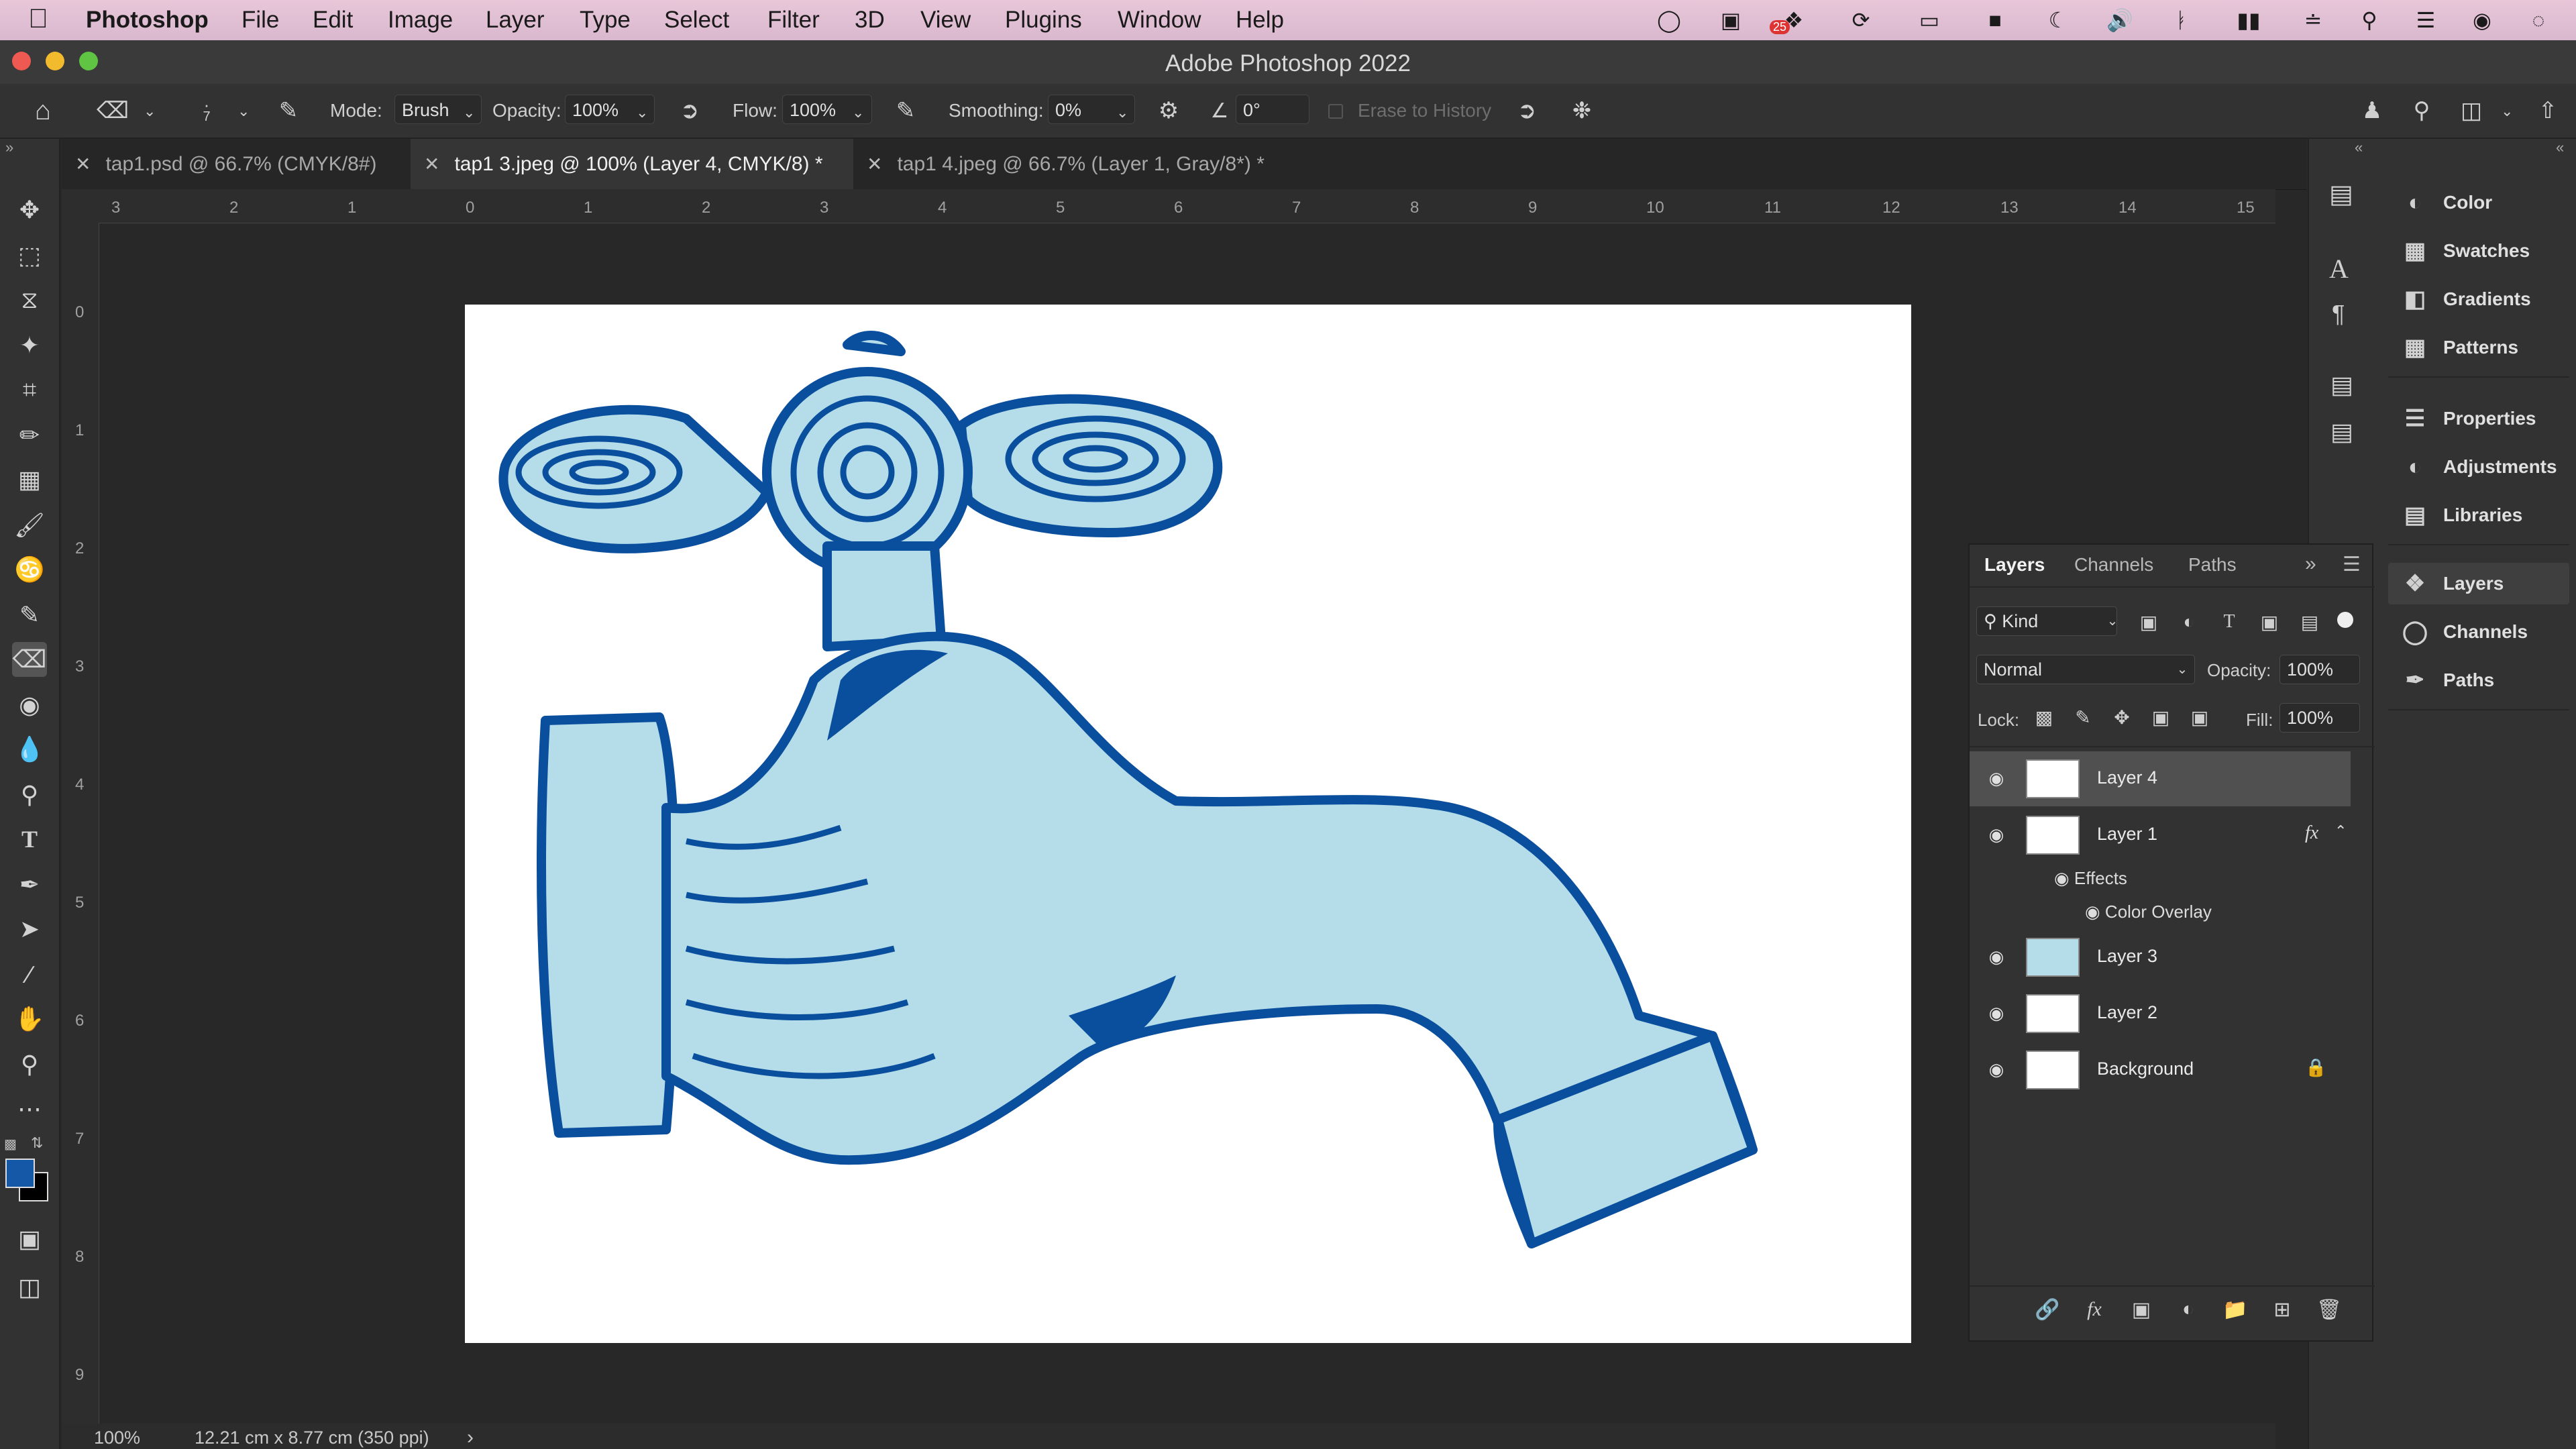 Image resolution: width=2576 pixels, height=1449 pixels. What do you see at coordinates (2282, 1309) in the screenshot?
I see `new-layer-icon: ⊞` at bounding box center [2282, 1309].